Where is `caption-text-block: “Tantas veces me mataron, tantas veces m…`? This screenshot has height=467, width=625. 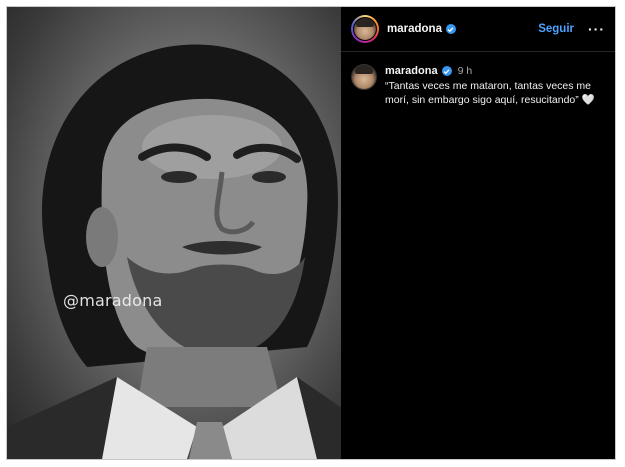
caption-text-block: “Tantas veces me mataron, tantas veces m… is located at coordinates (495, 93).